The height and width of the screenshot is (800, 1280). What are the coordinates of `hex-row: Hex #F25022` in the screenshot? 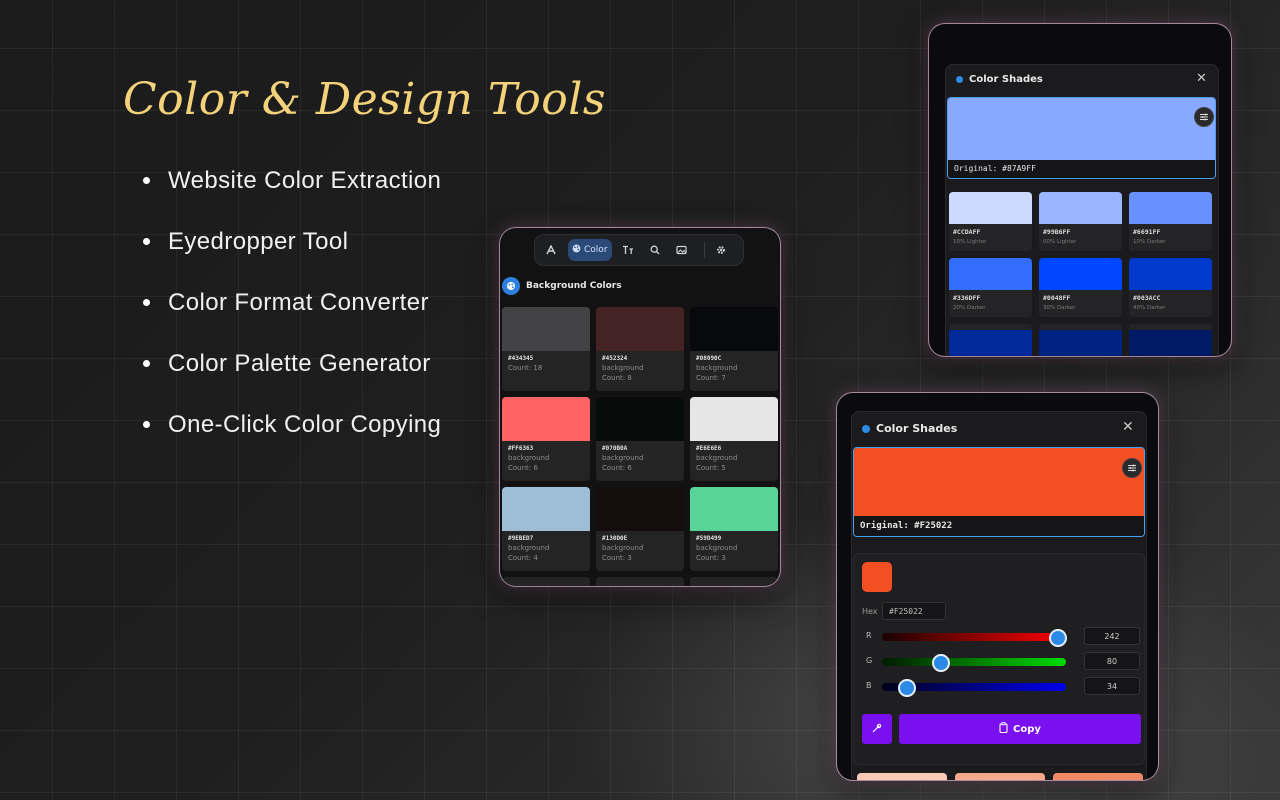 It's located at (904, 611).